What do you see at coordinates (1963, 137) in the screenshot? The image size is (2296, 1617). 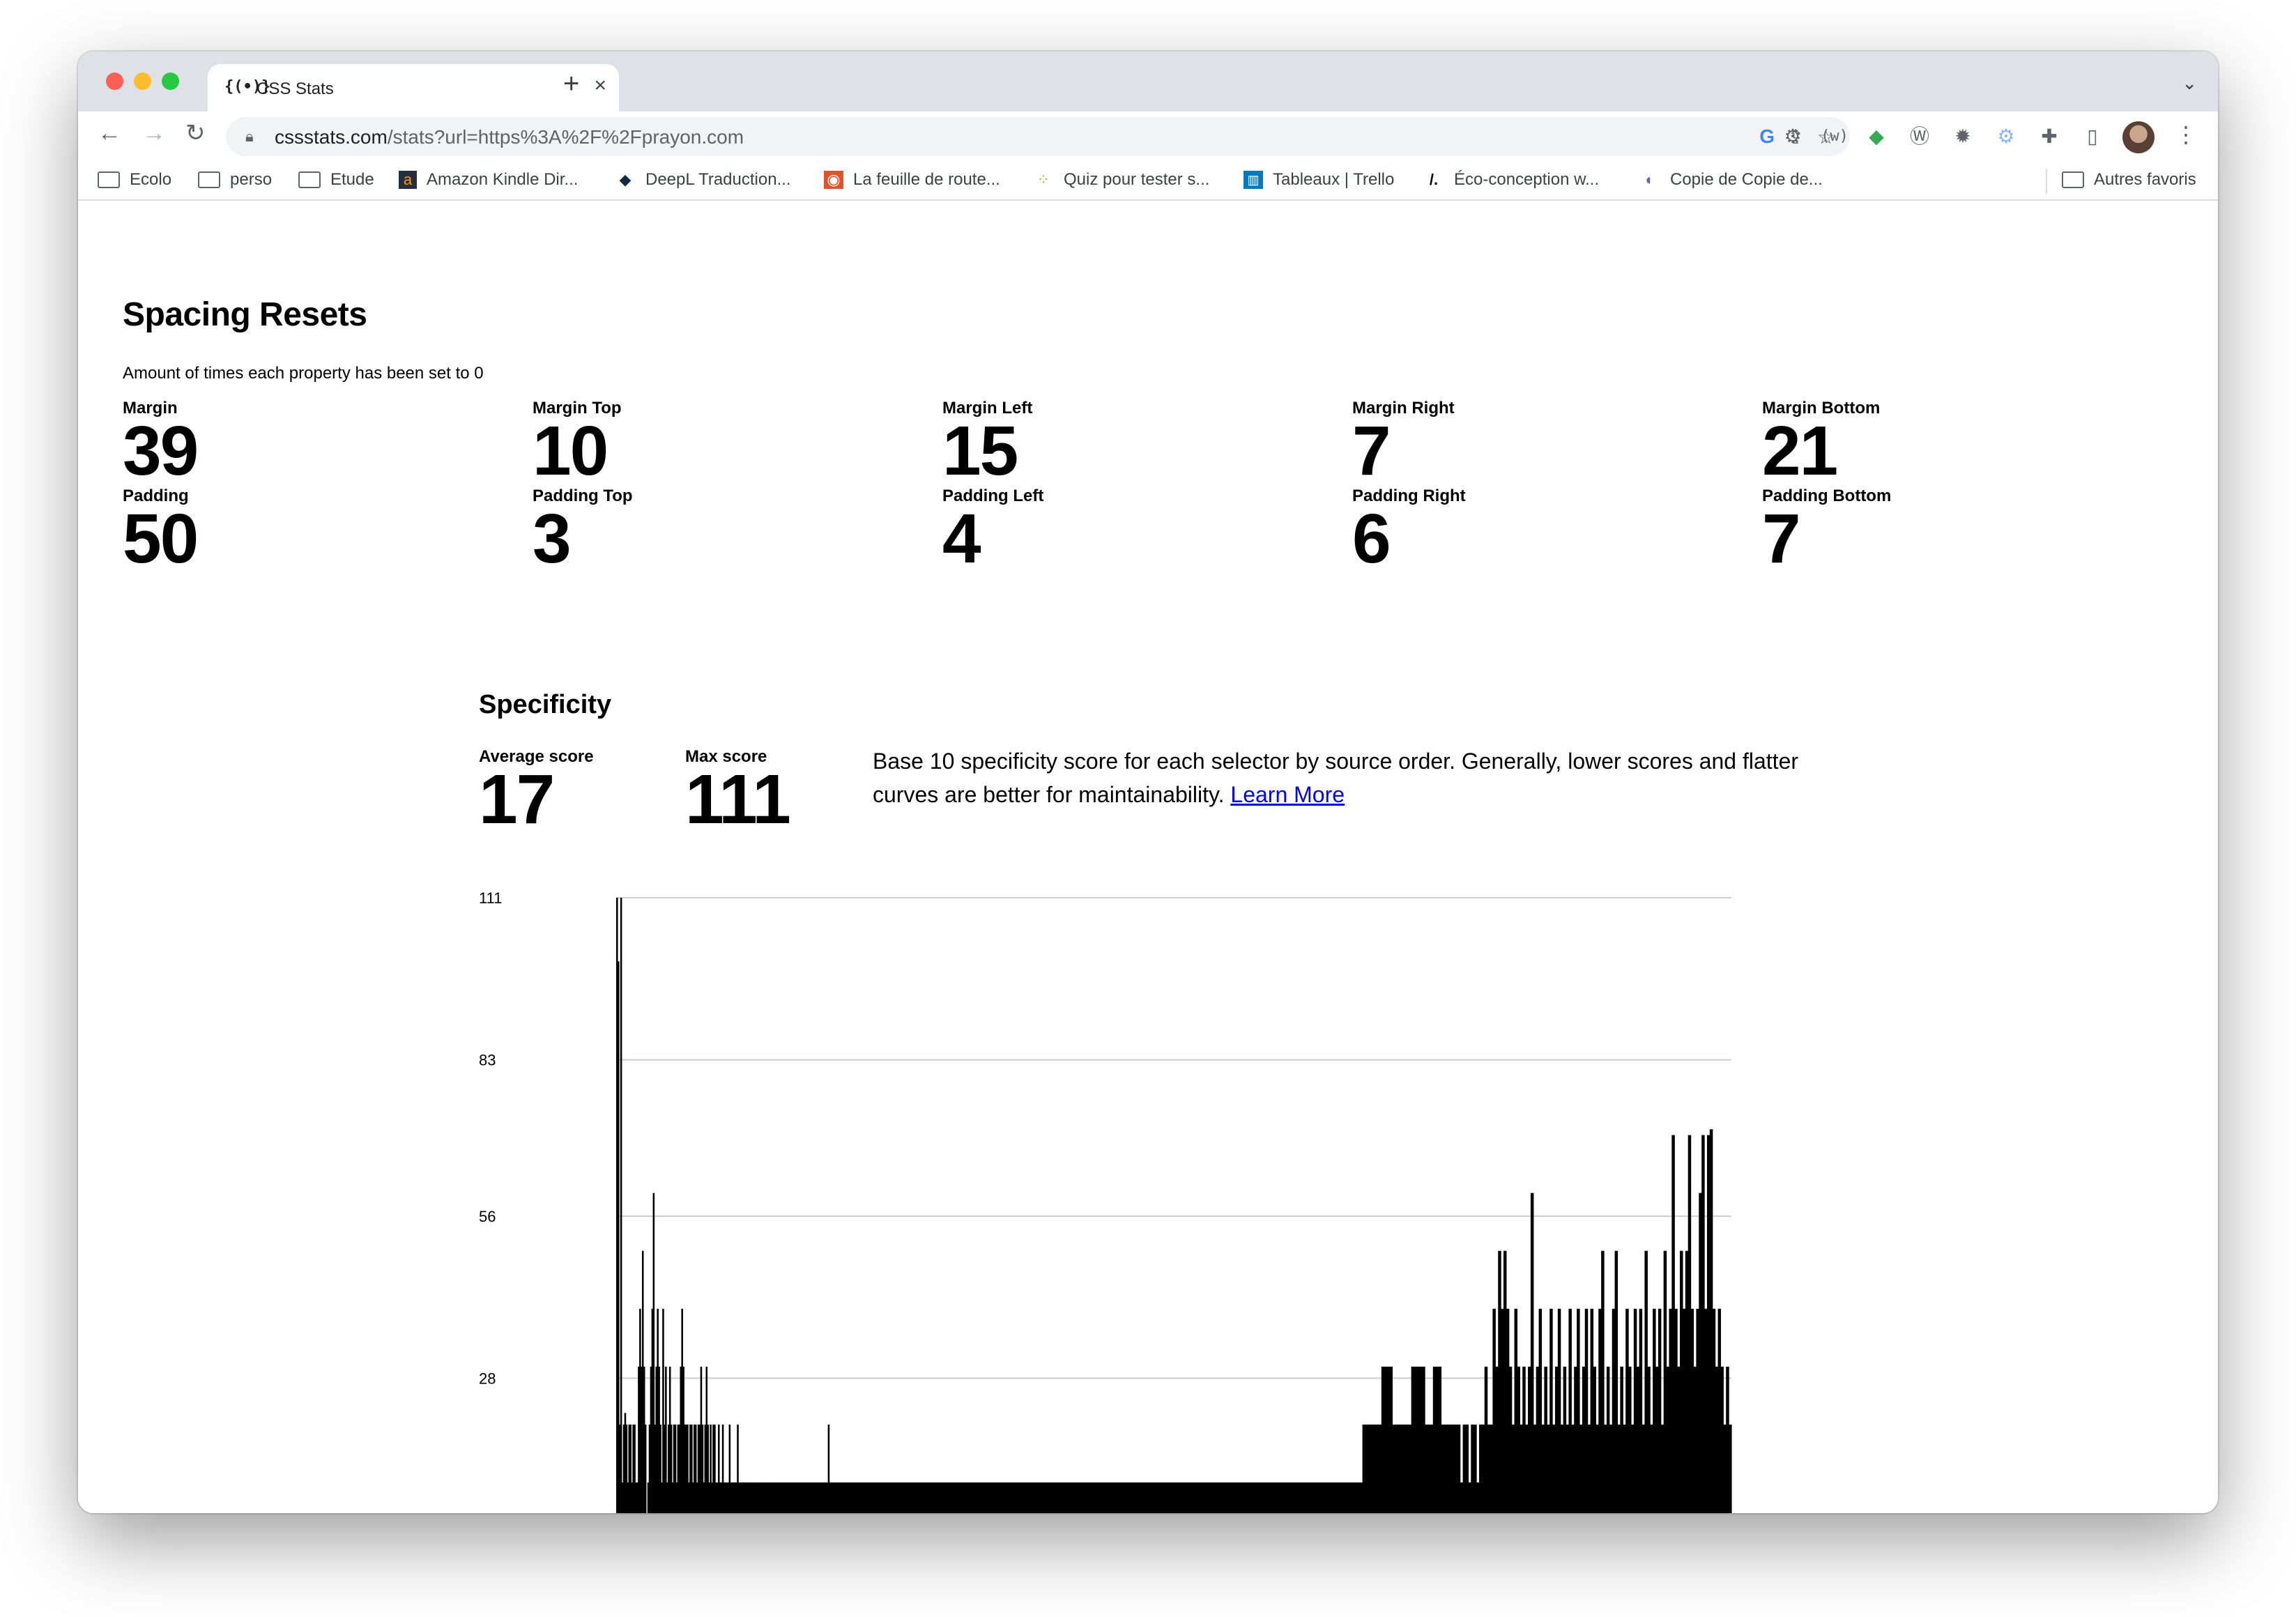 I see `extension-badge-icon: ✹` at bounding box center [1963, 137].